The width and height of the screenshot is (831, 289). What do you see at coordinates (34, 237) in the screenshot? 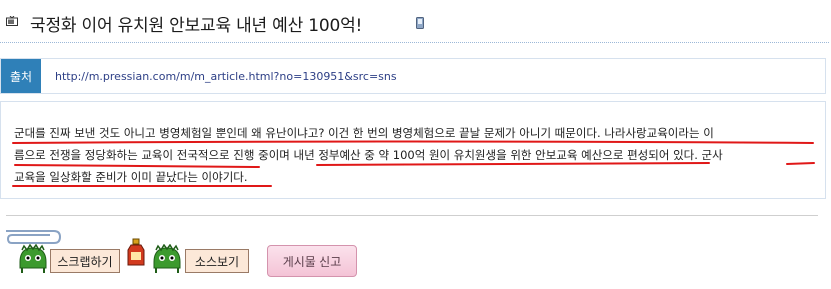
I see `paperclip-icon` at bounding box center [34, 237].